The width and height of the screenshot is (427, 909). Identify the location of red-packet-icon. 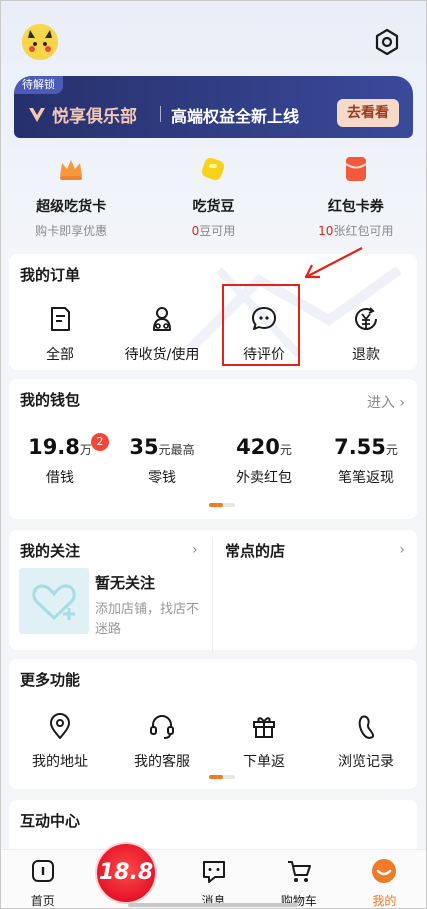
(356, 169).